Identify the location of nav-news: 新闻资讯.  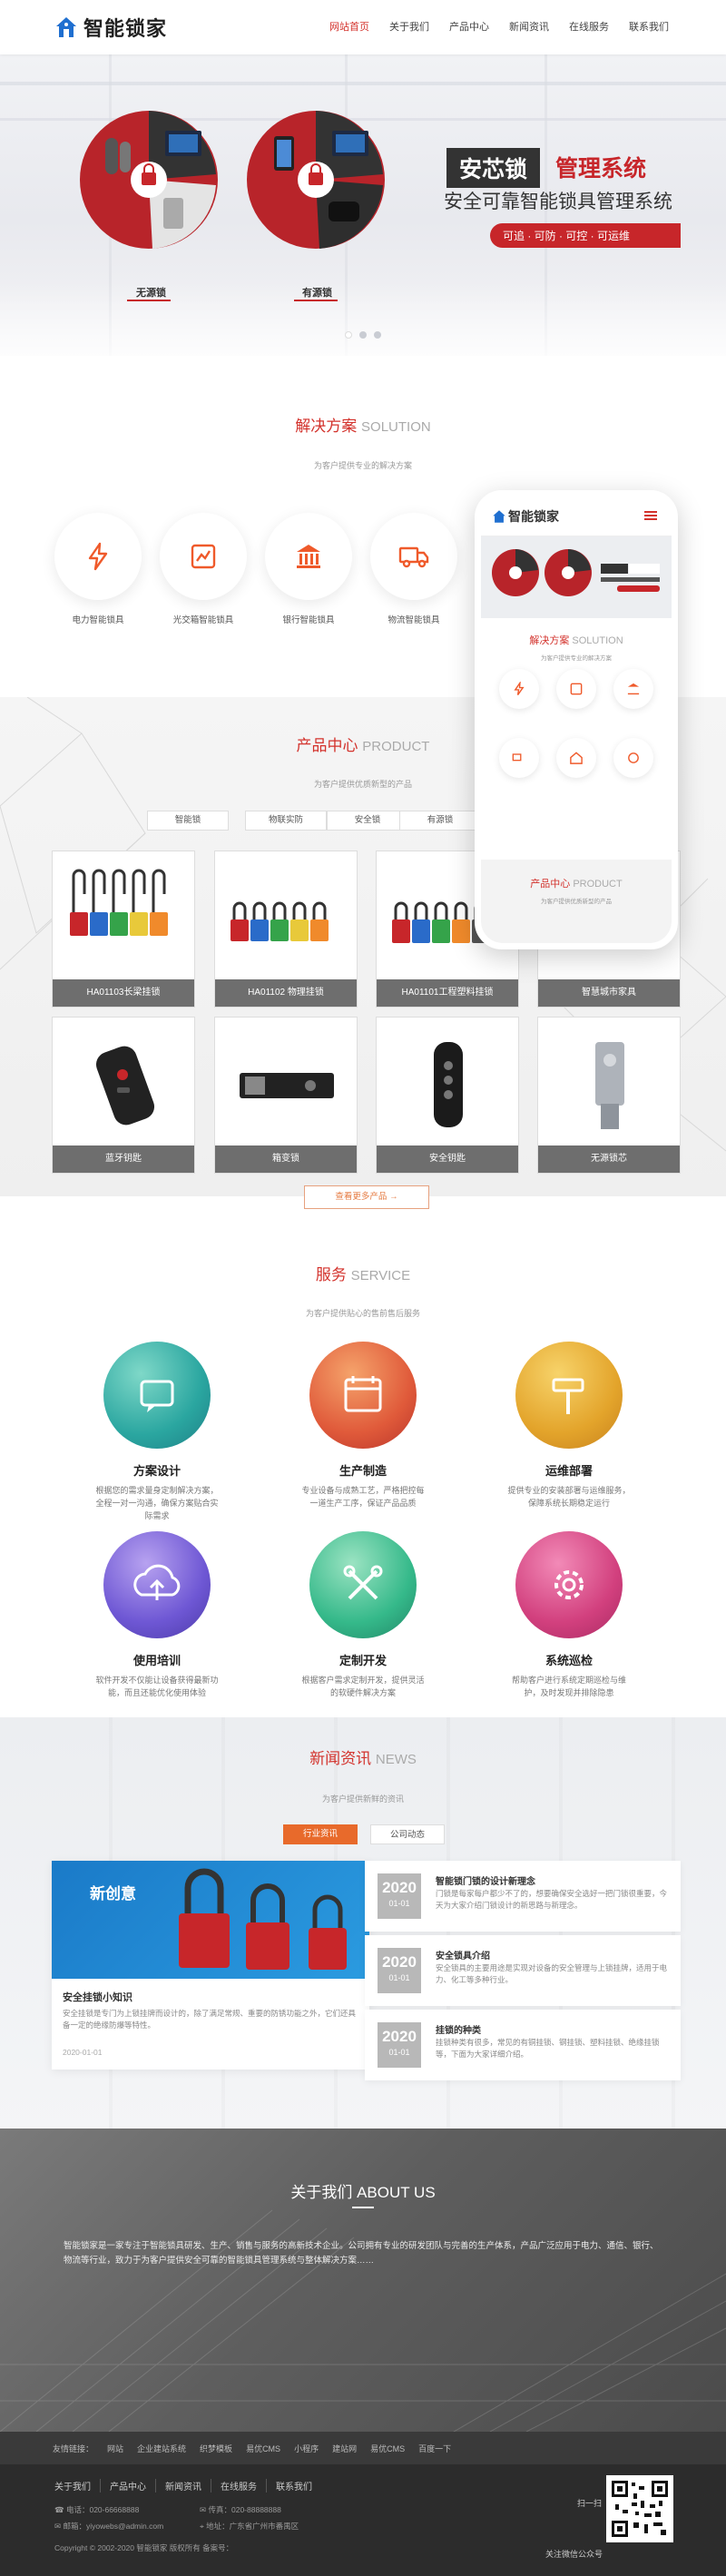
(529, 27).